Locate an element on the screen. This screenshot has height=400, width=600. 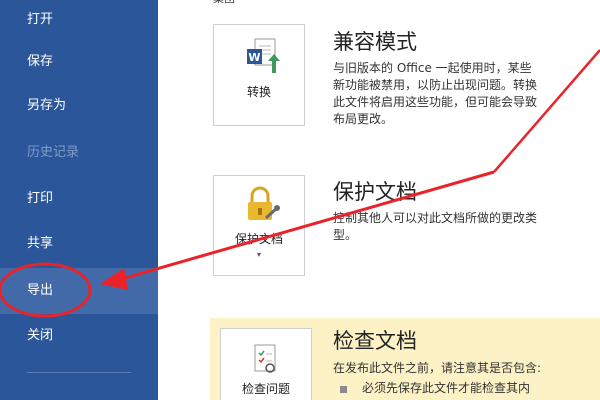
nav-print: 打印 is located at coordinates (79, 199).